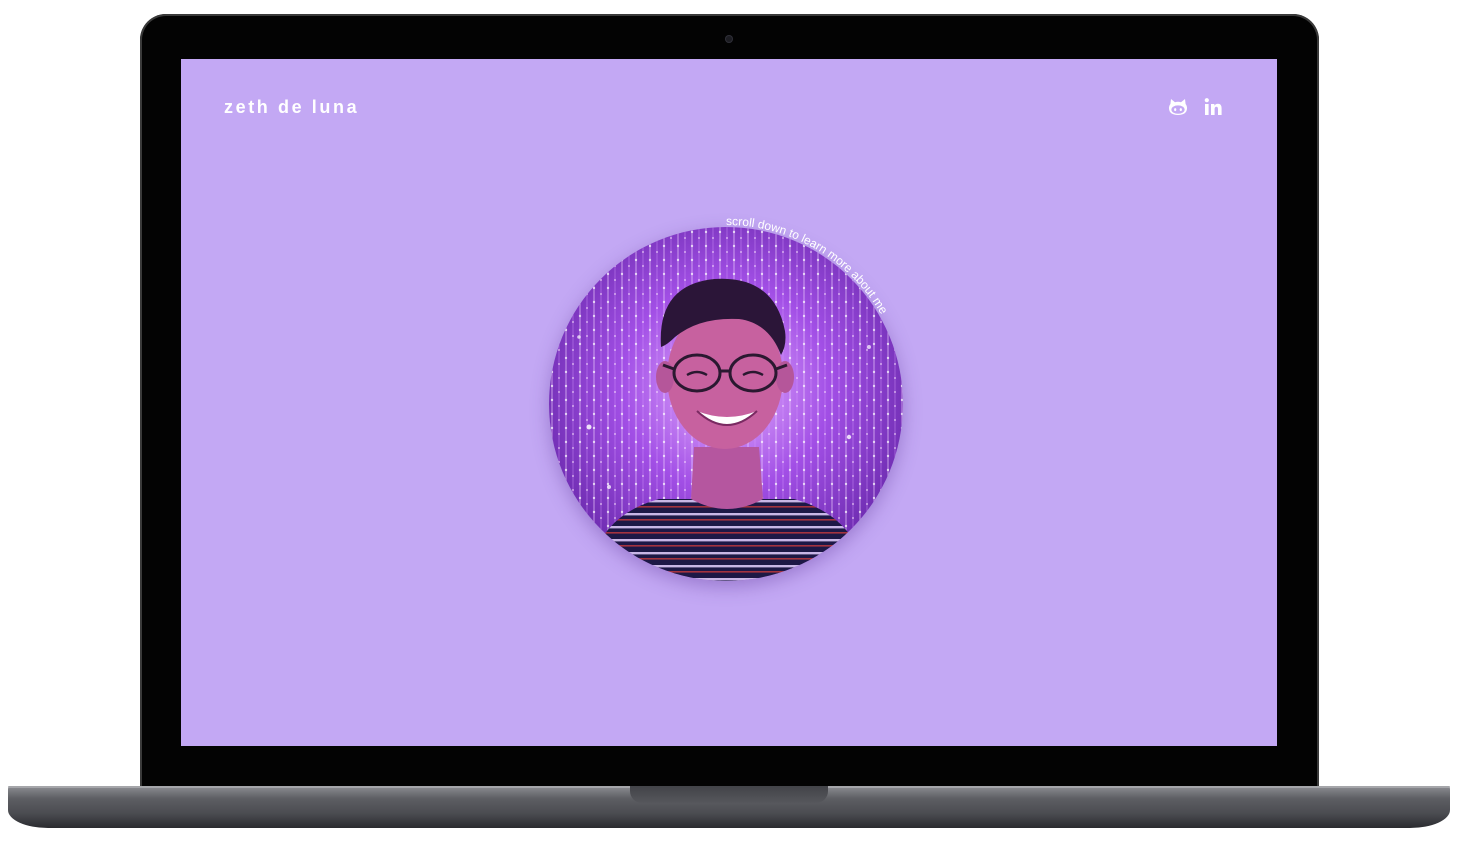  I want to click on linkedin-icon, so click(1213, 107).